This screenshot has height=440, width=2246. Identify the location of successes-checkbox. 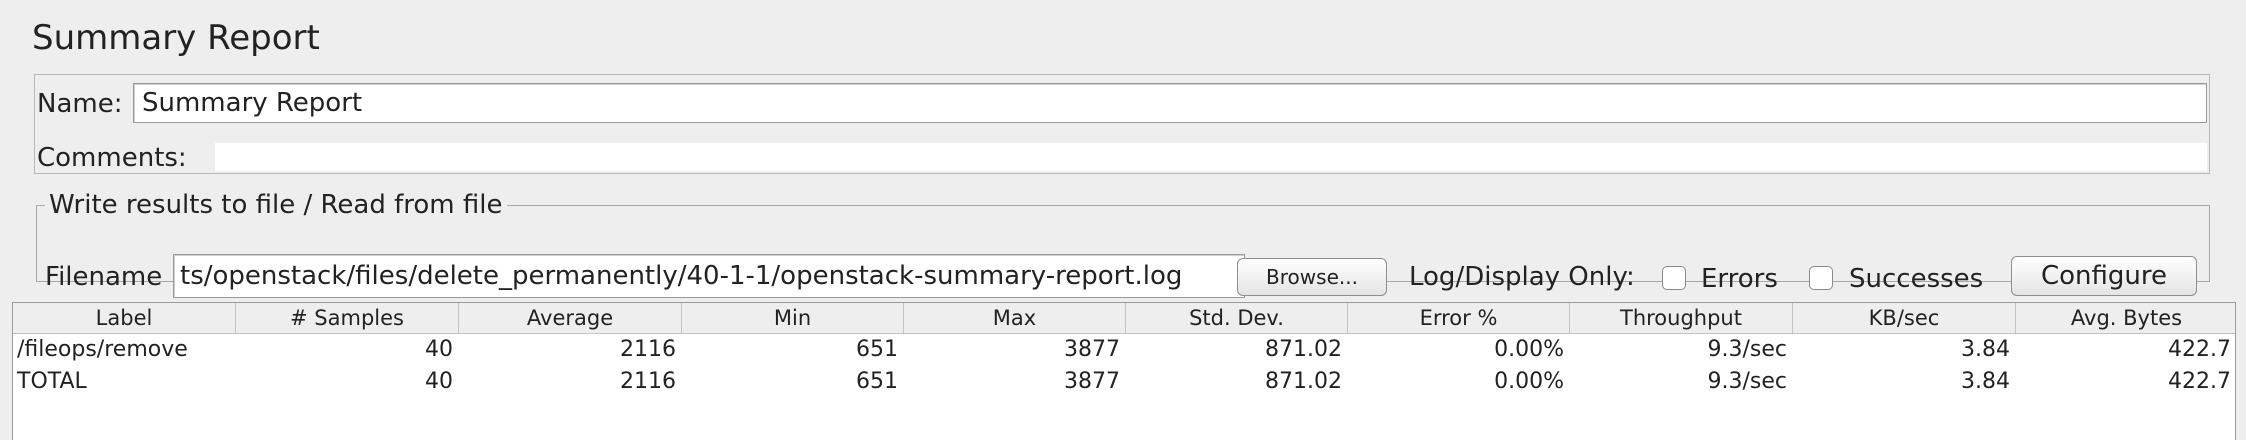
(1821, 278).